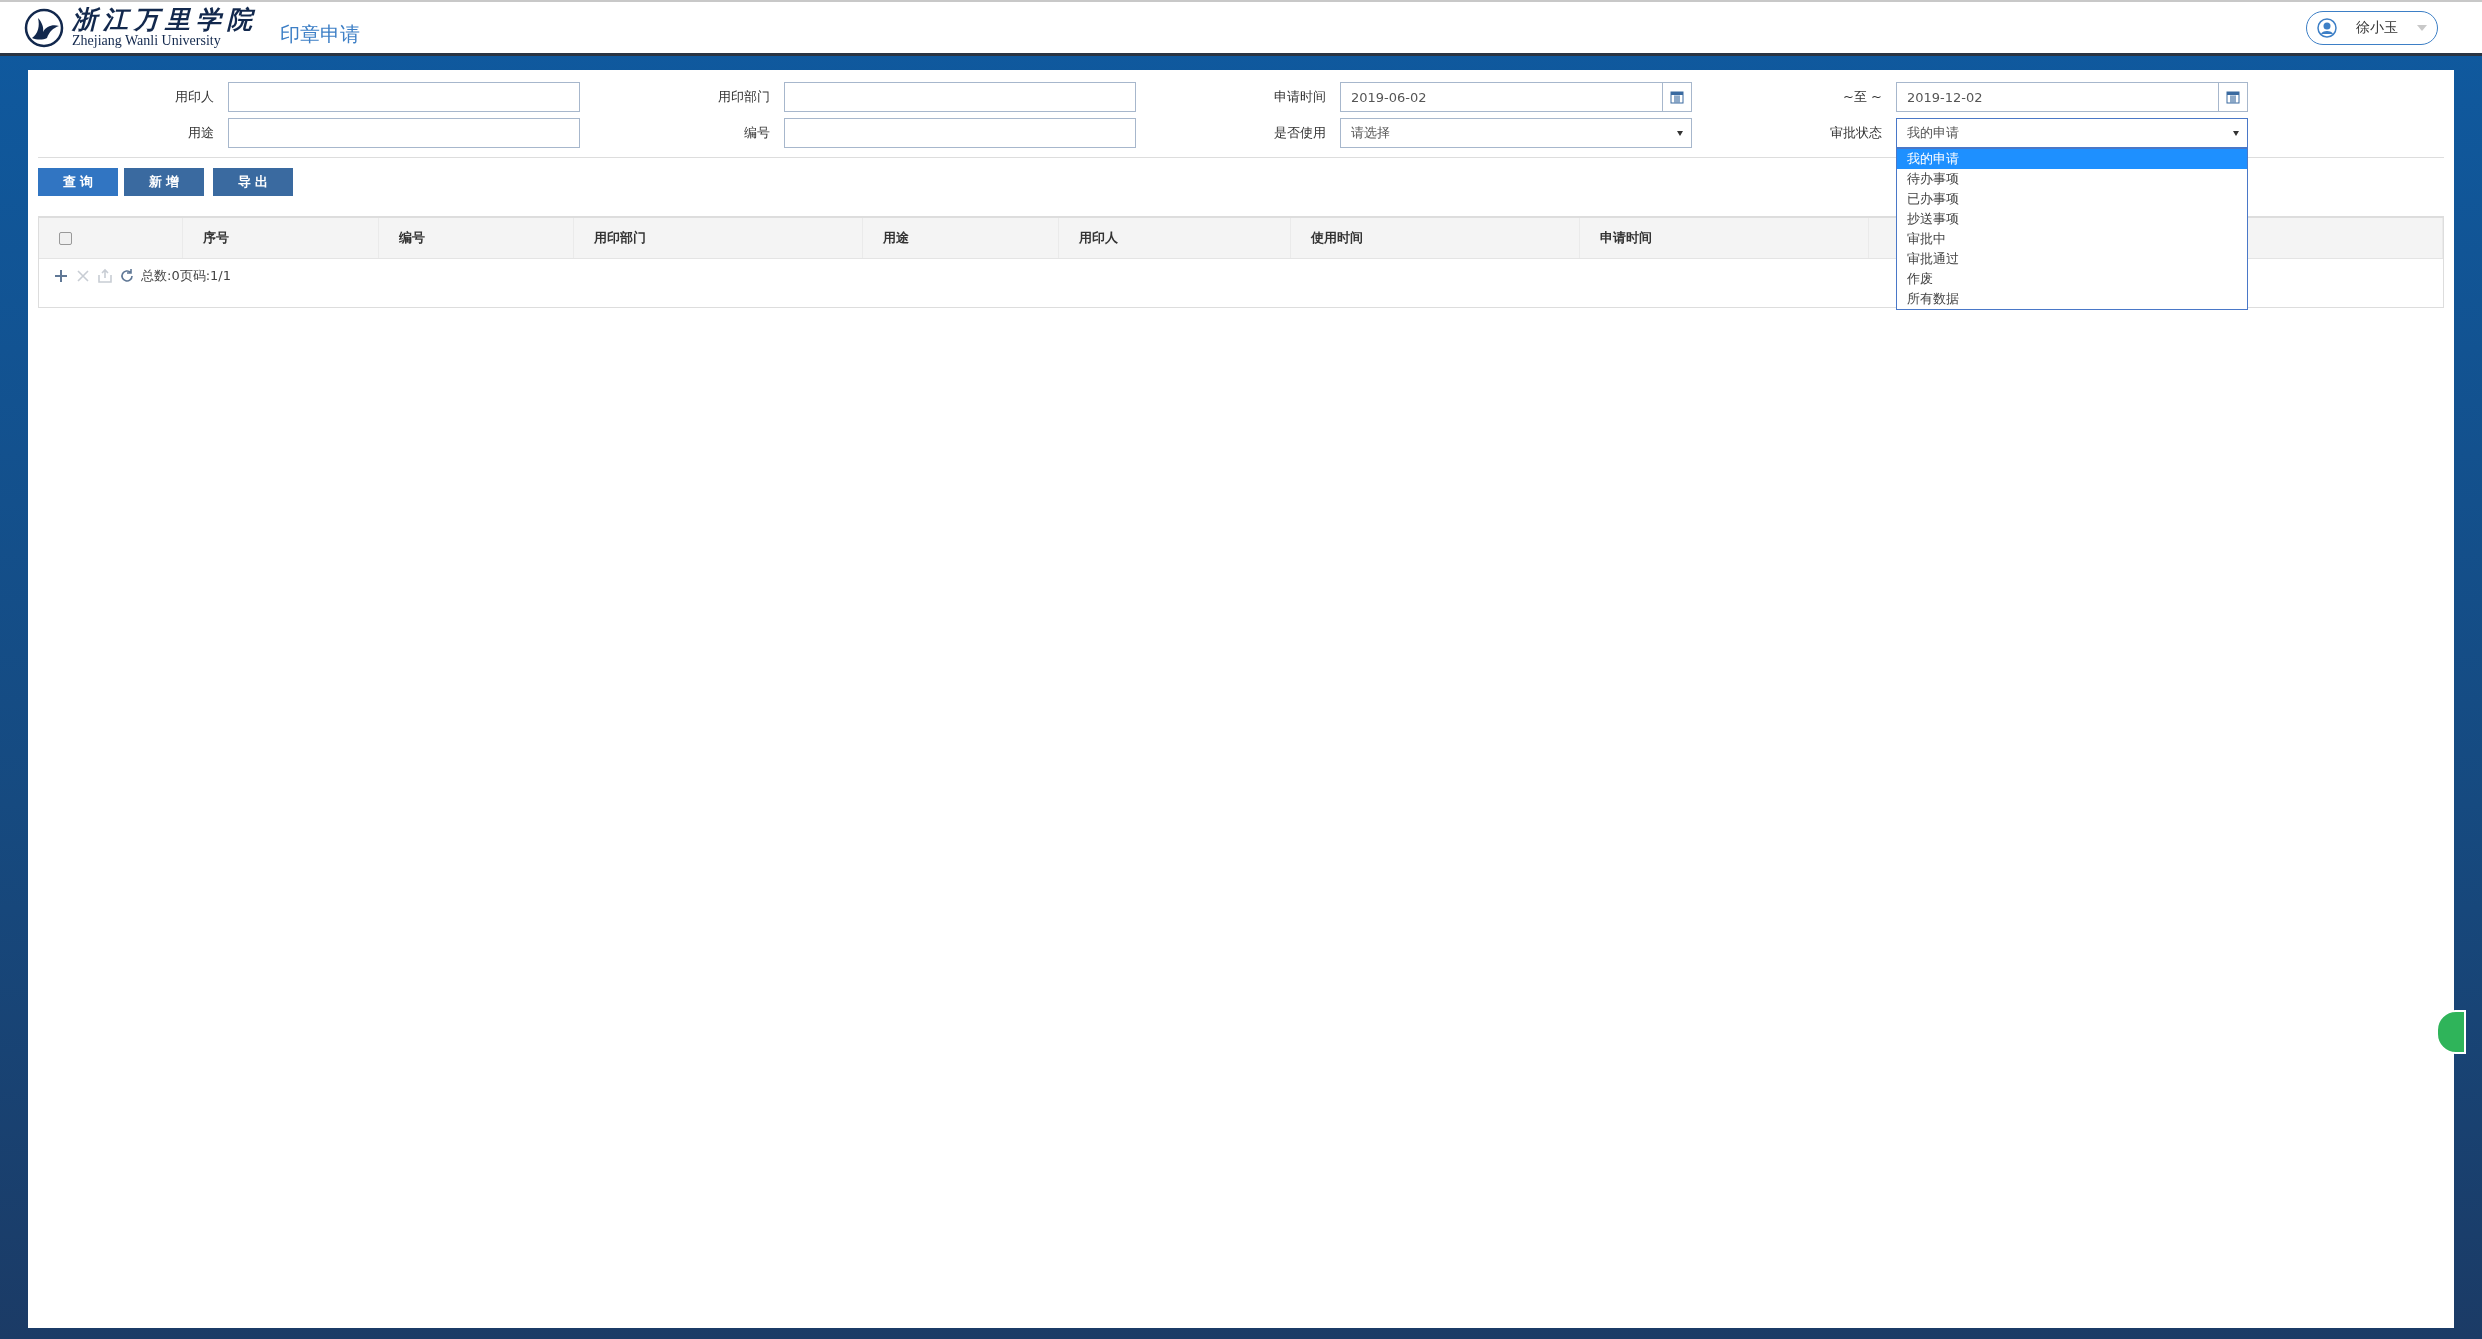 The width and height of the screenshot is (2482, 1339). I want to click on field-label: ~至 ~, so click(1862, 97).